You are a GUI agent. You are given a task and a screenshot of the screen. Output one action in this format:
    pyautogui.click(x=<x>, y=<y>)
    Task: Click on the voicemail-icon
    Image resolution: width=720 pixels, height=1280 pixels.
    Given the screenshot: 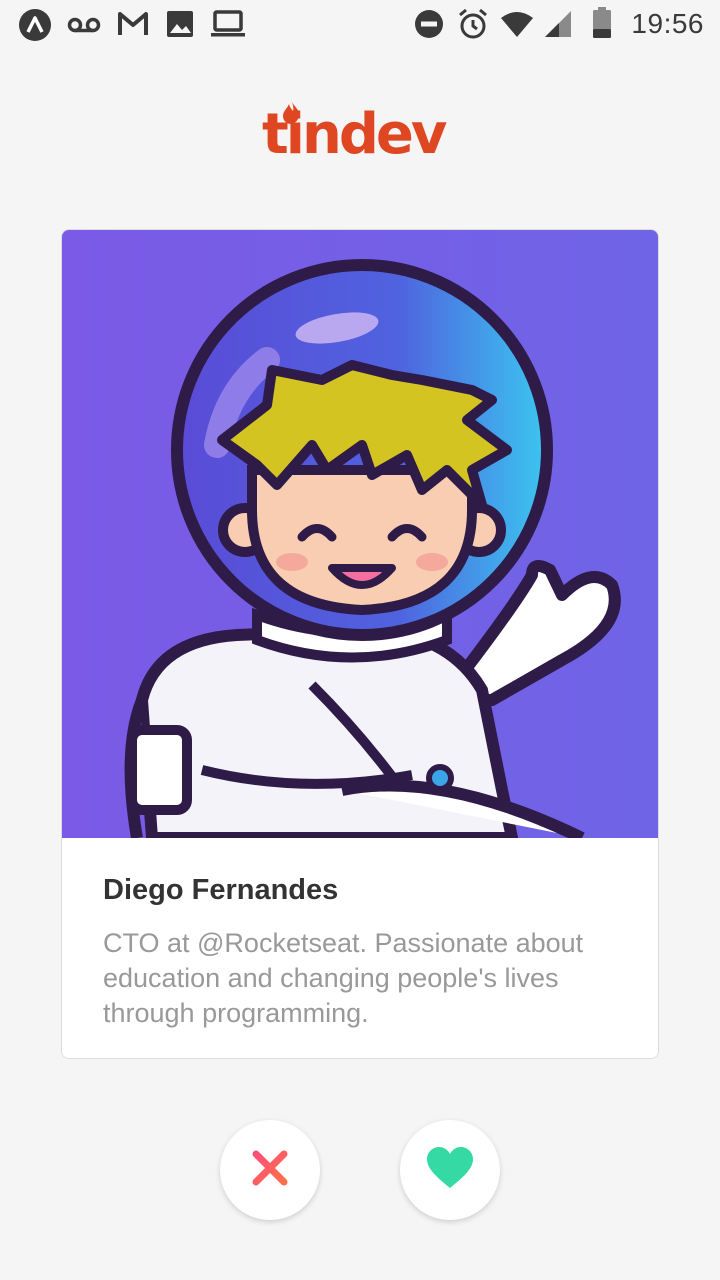 What is the action you would take?
    pyautogui.click(x=84, y=27)
    